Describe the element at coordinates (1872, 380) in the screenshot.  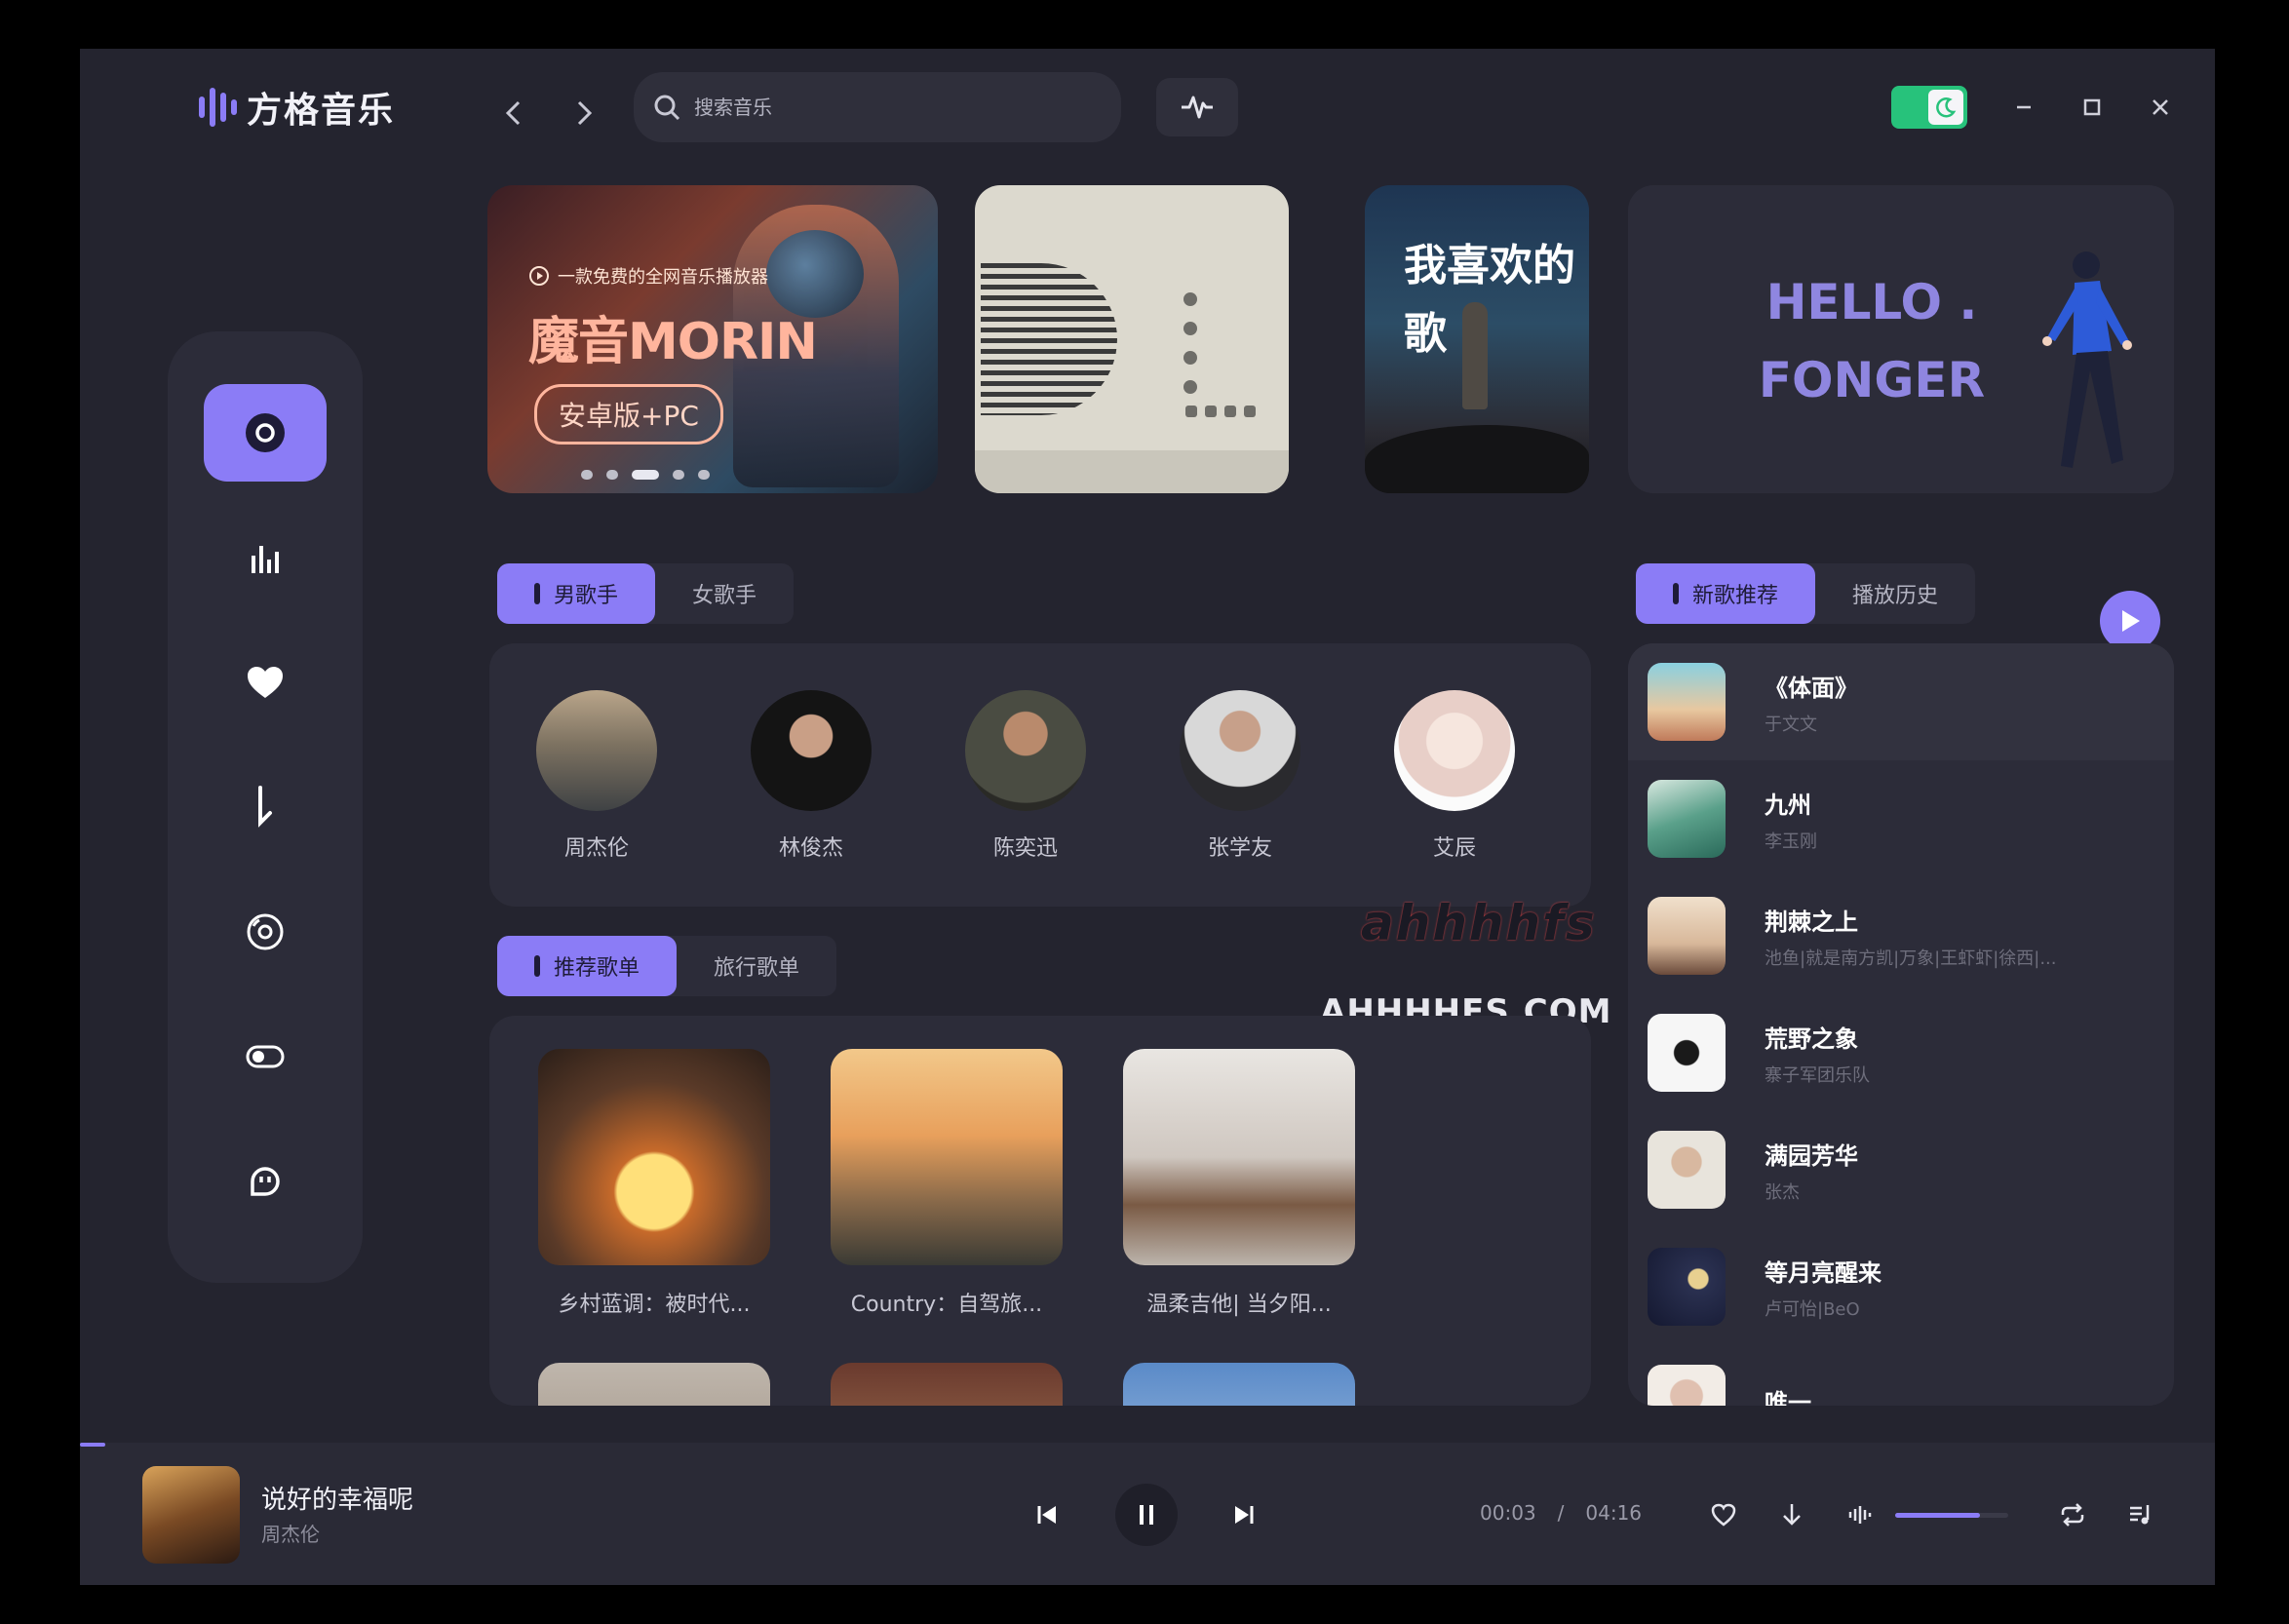
I see `hello-line-2: FONGER` at that location.